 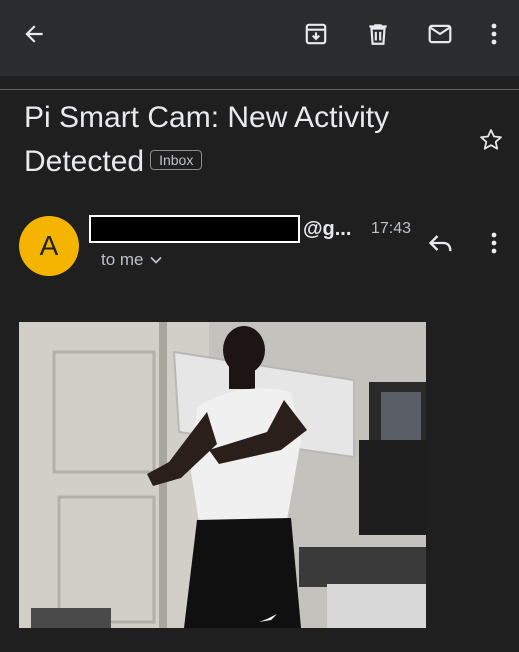 I want to click on recipient-details-toggle: to me, so click(x=131, y=260).